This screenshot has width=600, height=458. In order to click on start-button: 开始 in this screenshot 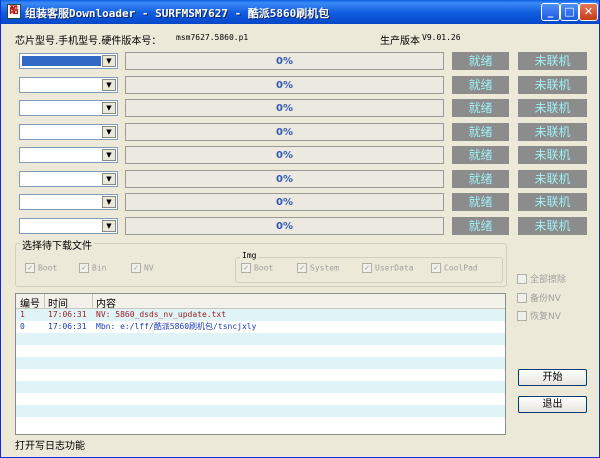, I will do `click(552, 377)`.